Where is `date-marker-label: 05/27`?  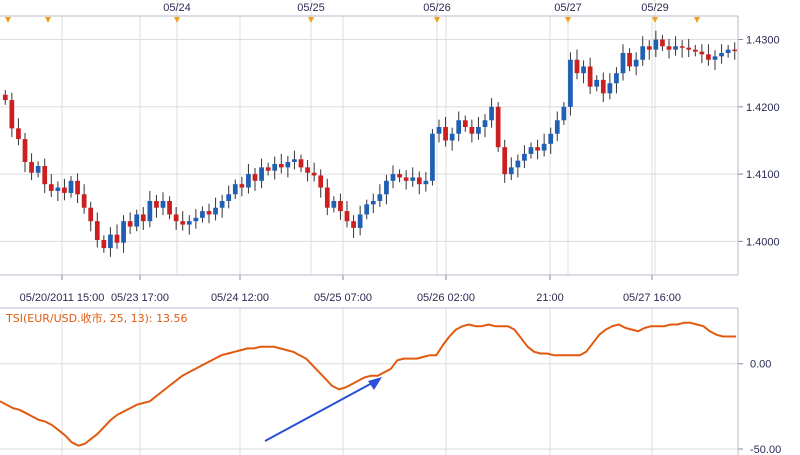 date-marker-label: 05/27 is located at coordinates (568, 8).